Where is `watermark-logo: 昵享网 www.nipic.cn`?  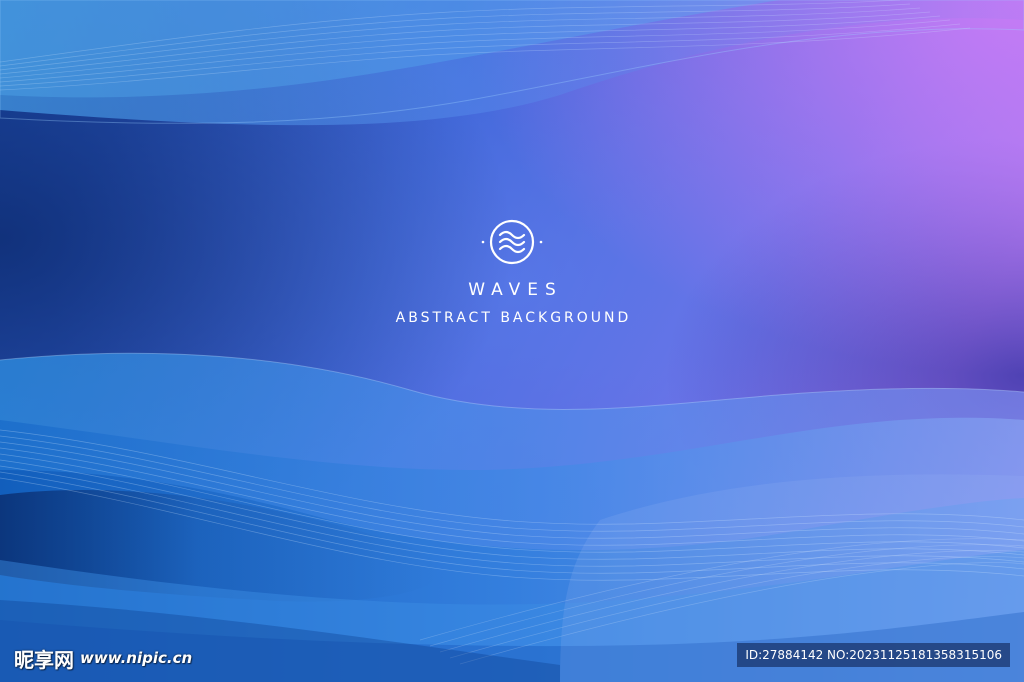 watermark-logo: 昵享网 www.nipic.cn is located at coordinates (103, 658).